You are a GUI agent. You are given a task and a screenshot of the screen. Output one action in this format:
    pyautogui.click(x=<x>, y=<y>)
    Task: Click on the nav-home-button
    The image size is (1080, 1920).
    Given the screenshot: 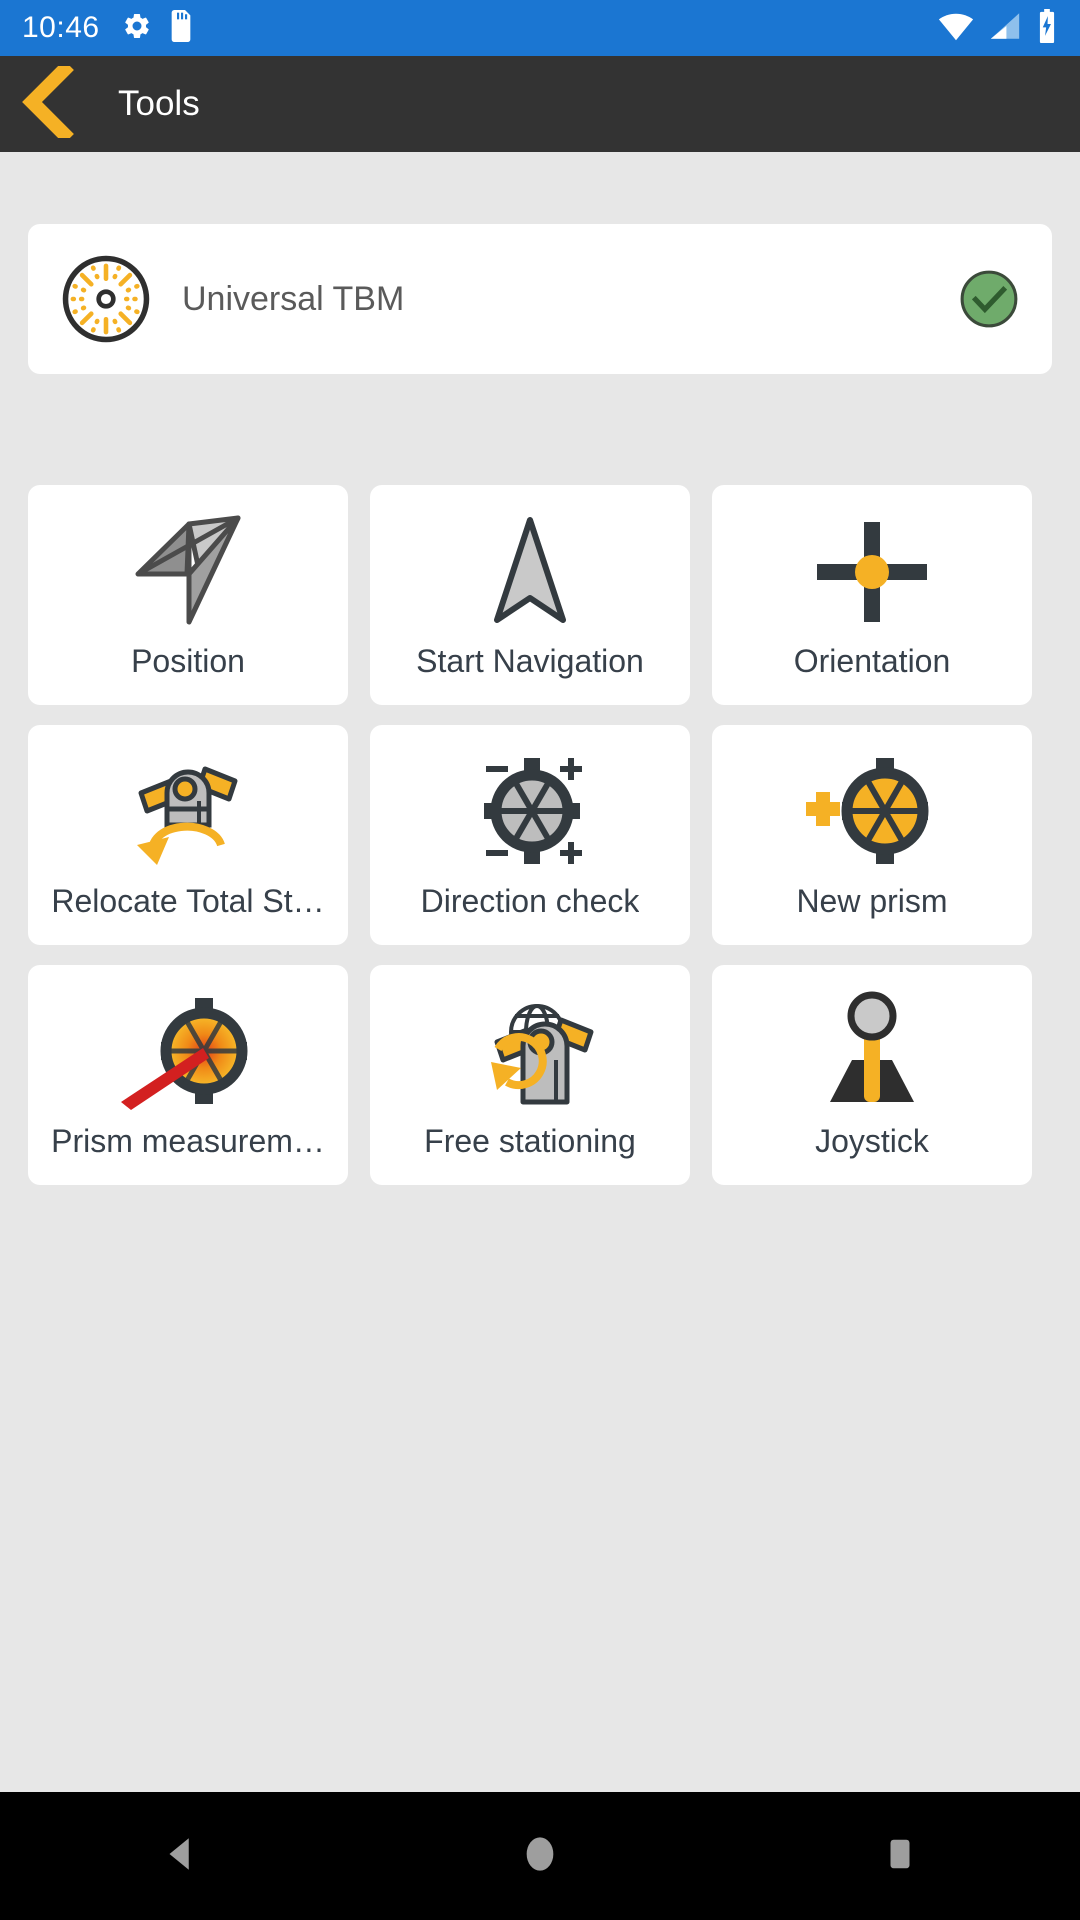 What is the action you would take?
    pyautogui.click(x=540, y=1856)
    